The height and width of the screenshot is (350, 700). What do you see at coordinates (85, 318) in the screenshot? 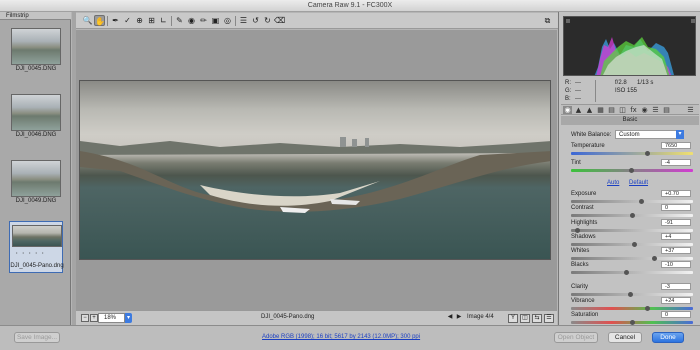
I see `zoom-out-button: −` at bounding box center [85, 318].